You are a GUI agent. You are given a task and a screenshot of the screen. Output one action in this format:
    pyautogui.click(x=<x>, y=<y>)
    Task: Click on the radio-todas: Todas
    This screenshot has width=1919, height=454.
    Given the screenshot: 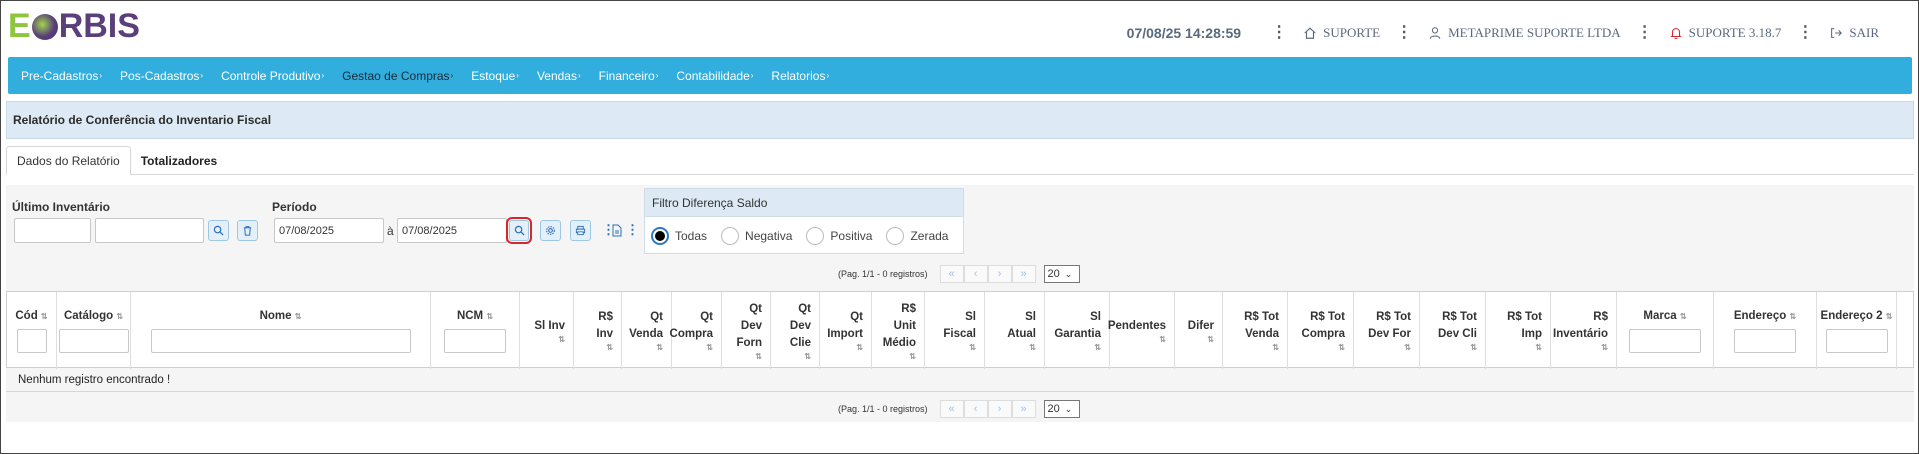 What is the action you would take?
    pyautogui.click(x=679, y=235)
    